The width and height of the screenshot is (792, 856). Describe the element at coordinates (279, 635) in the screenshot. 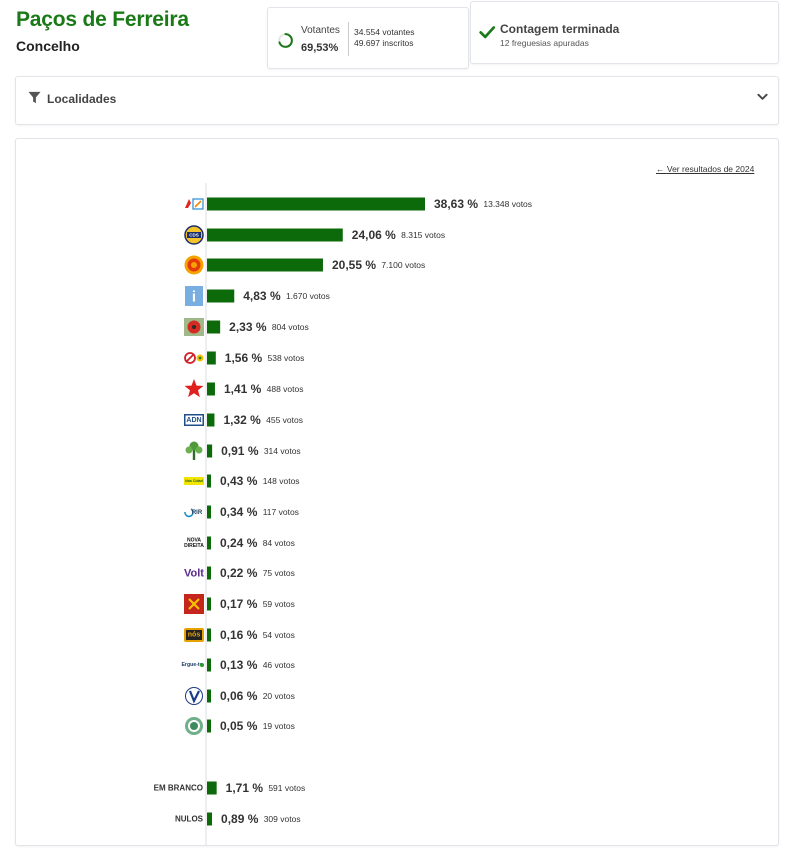

I see `bar-votes-label: 54 votos` at that location.